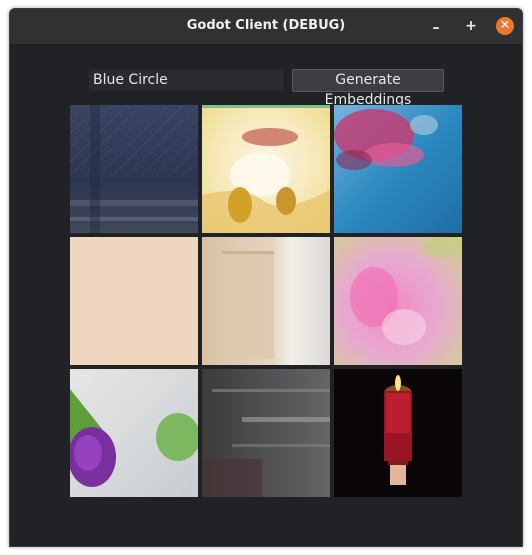  I want to click on minimize-button: –, so click(436, 26).